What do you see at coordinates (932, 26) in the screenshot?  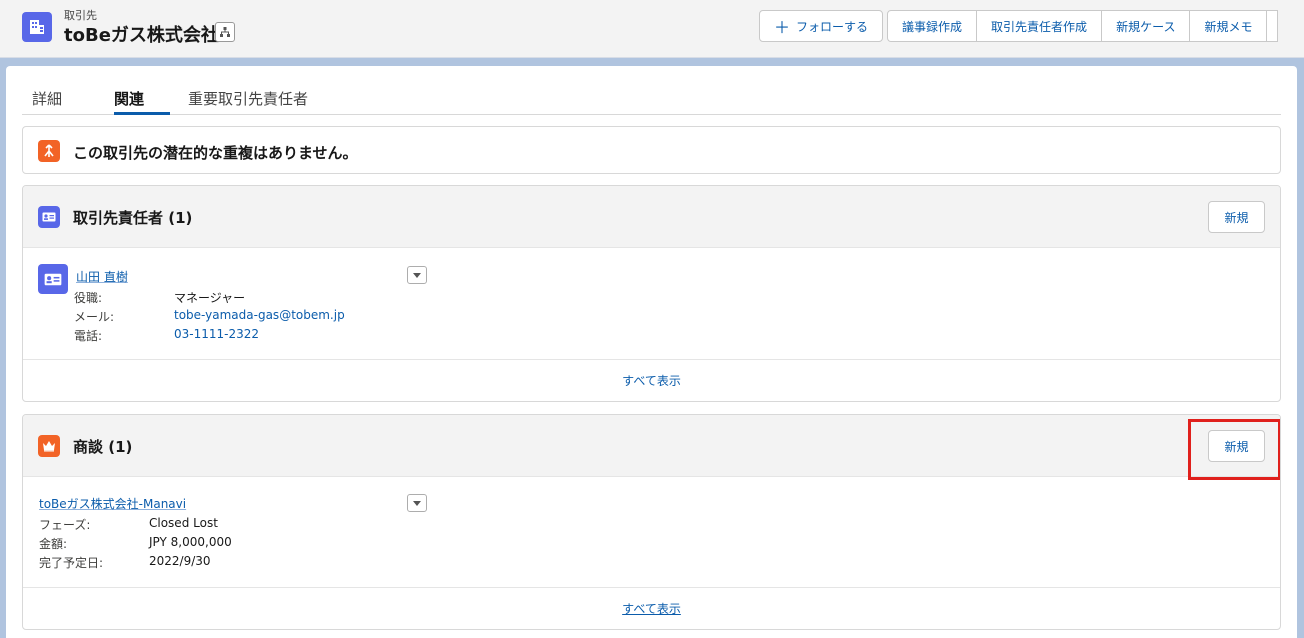 I see `minutes-button: 議事録作成` at bounding box center [932, 26].